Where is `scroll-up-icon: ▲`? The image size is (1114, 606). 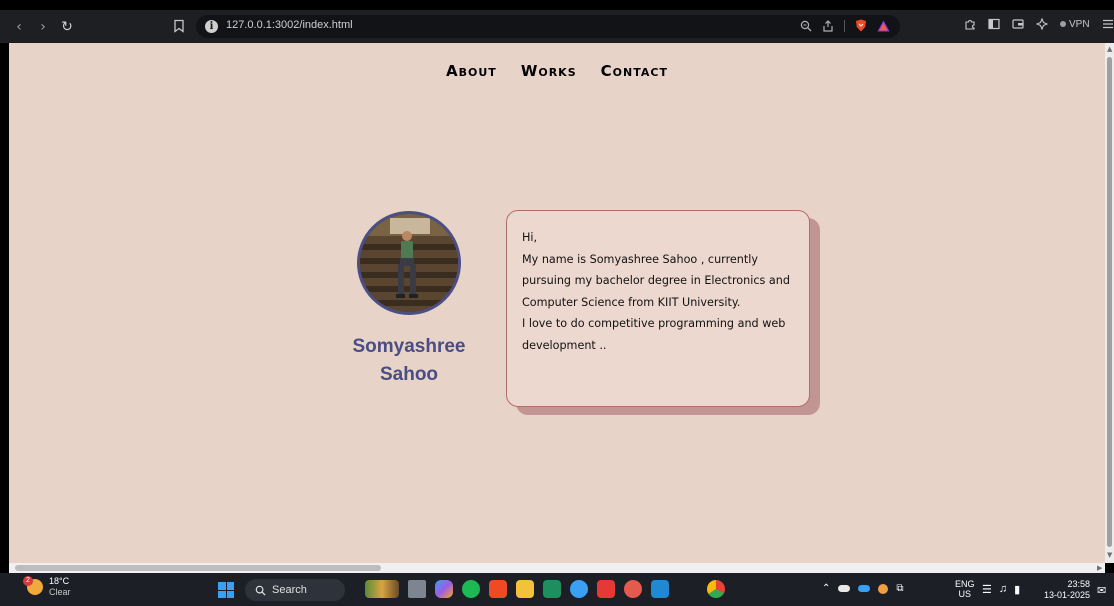 scroll-up-icon: ▲ is located at coordinates (1109, 49).